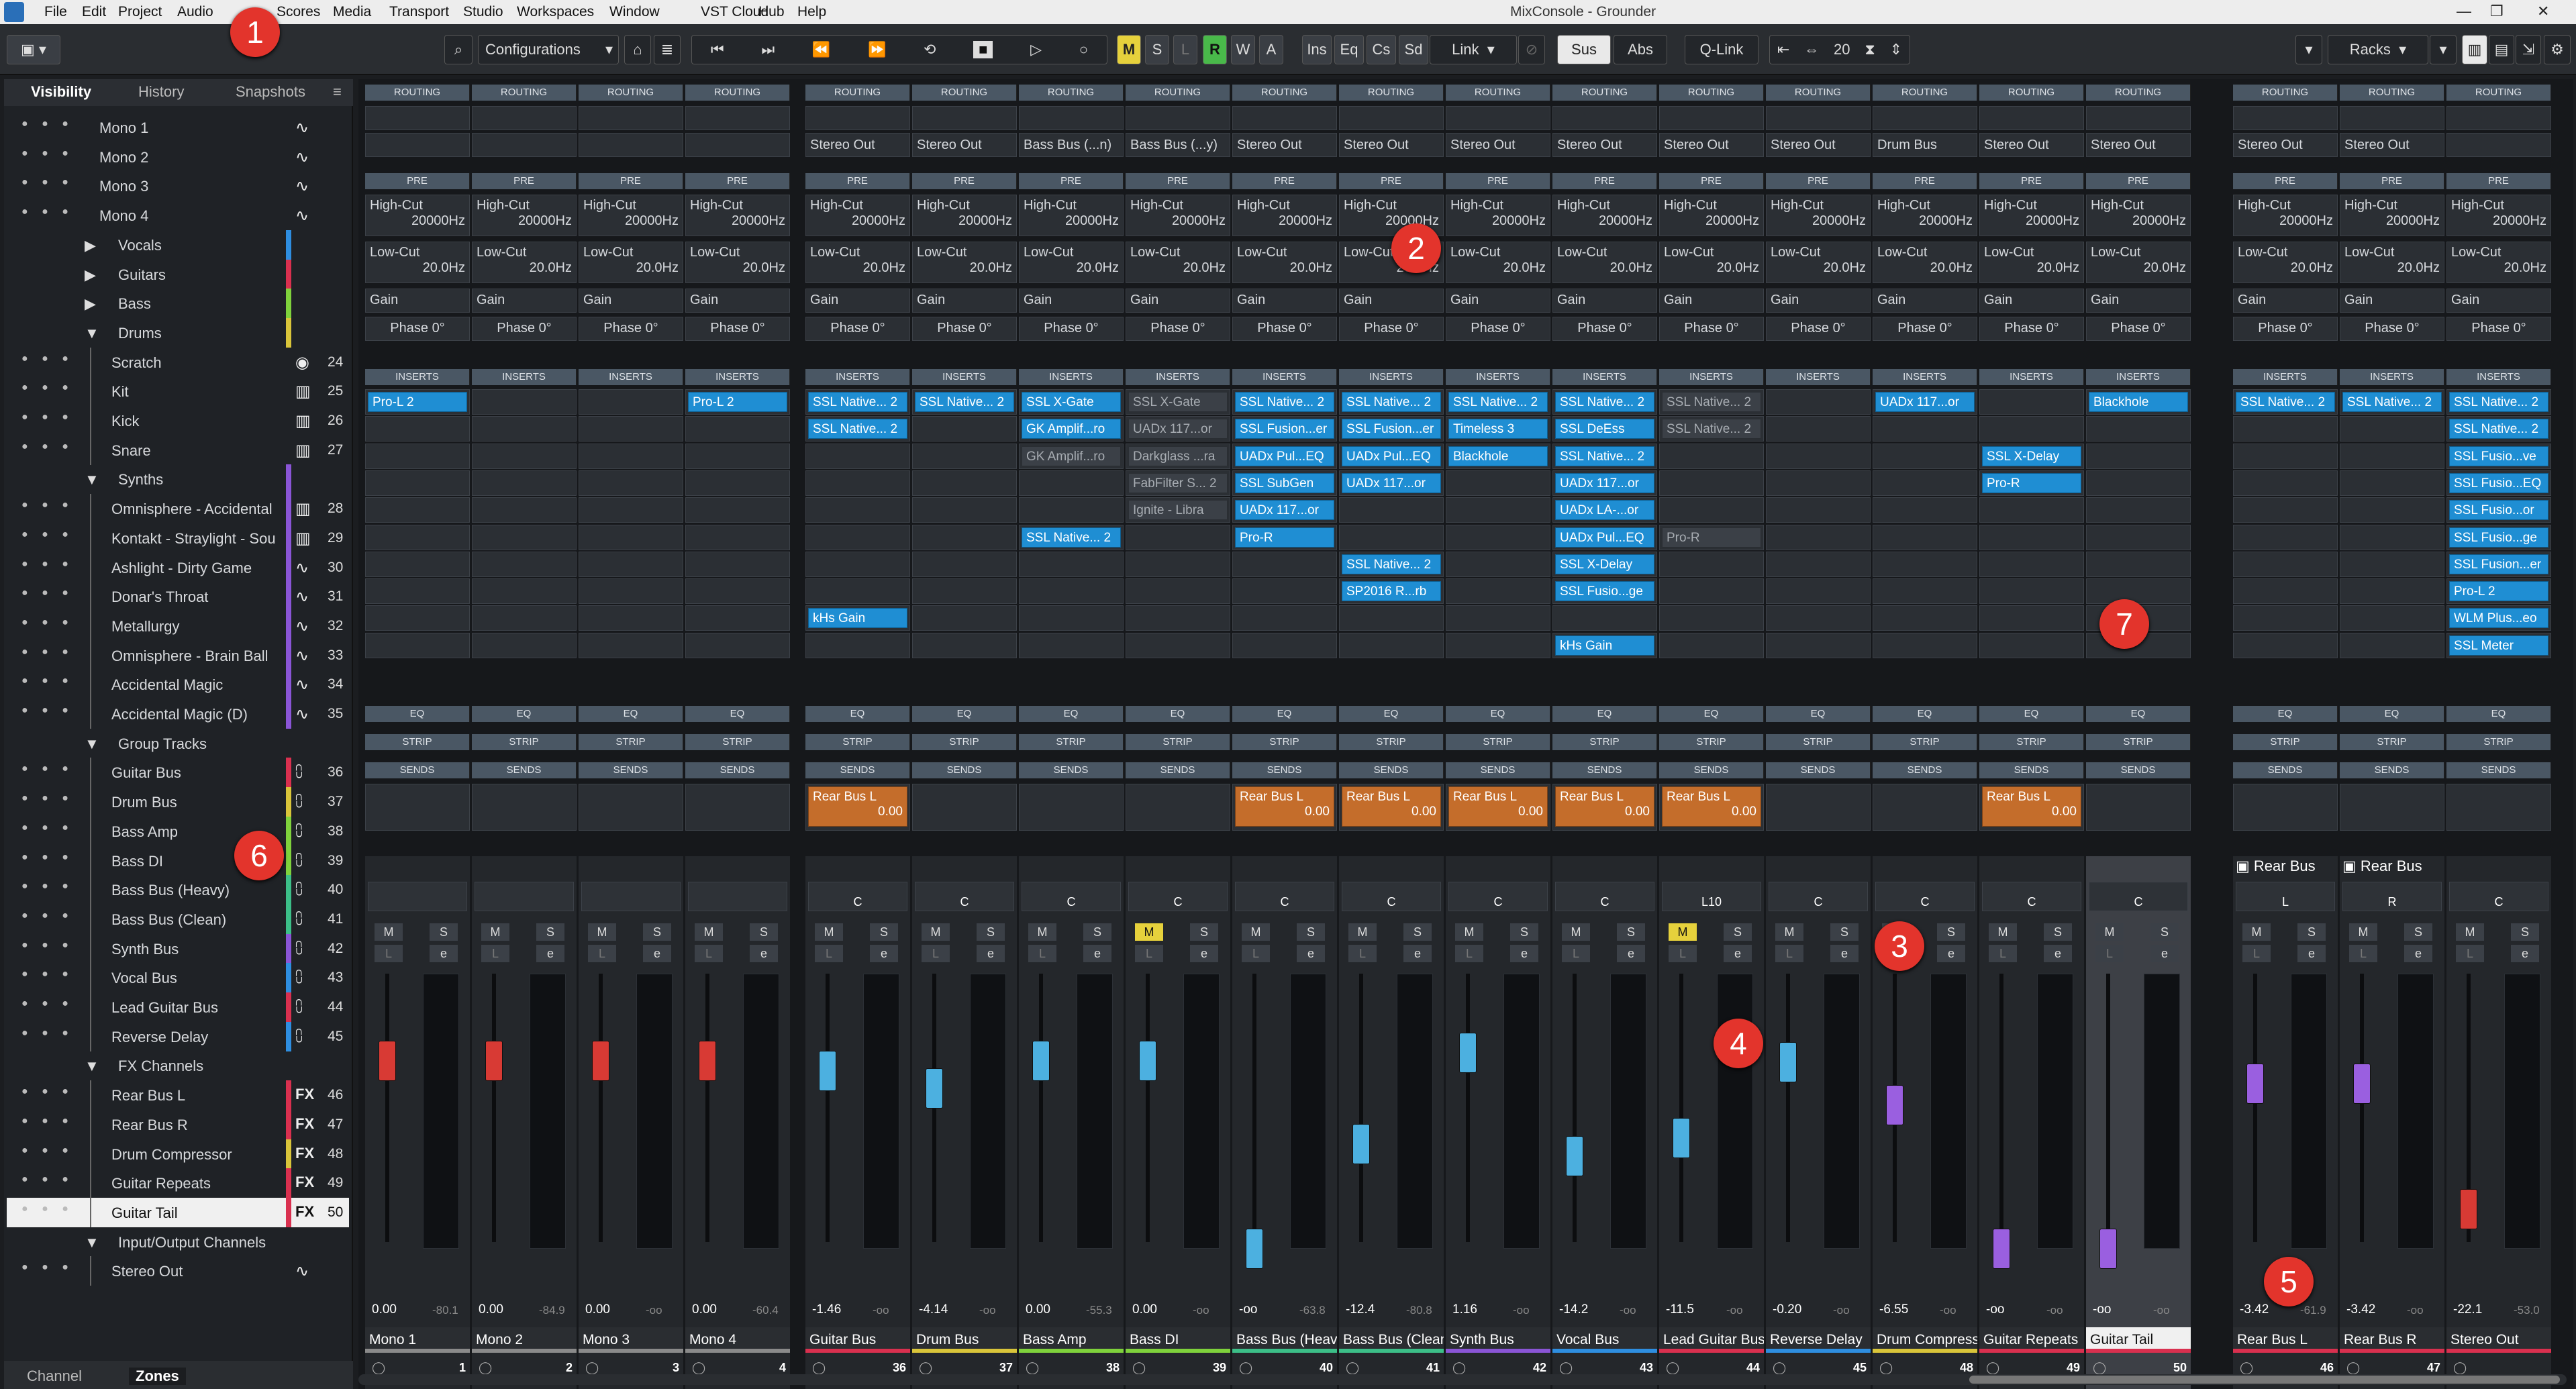 This screenshot has width=2576, height=1389. What do you see at coordinates (1178, 808) in the screenshot?
I see `send-slot` at bounding box center [1178, 808].